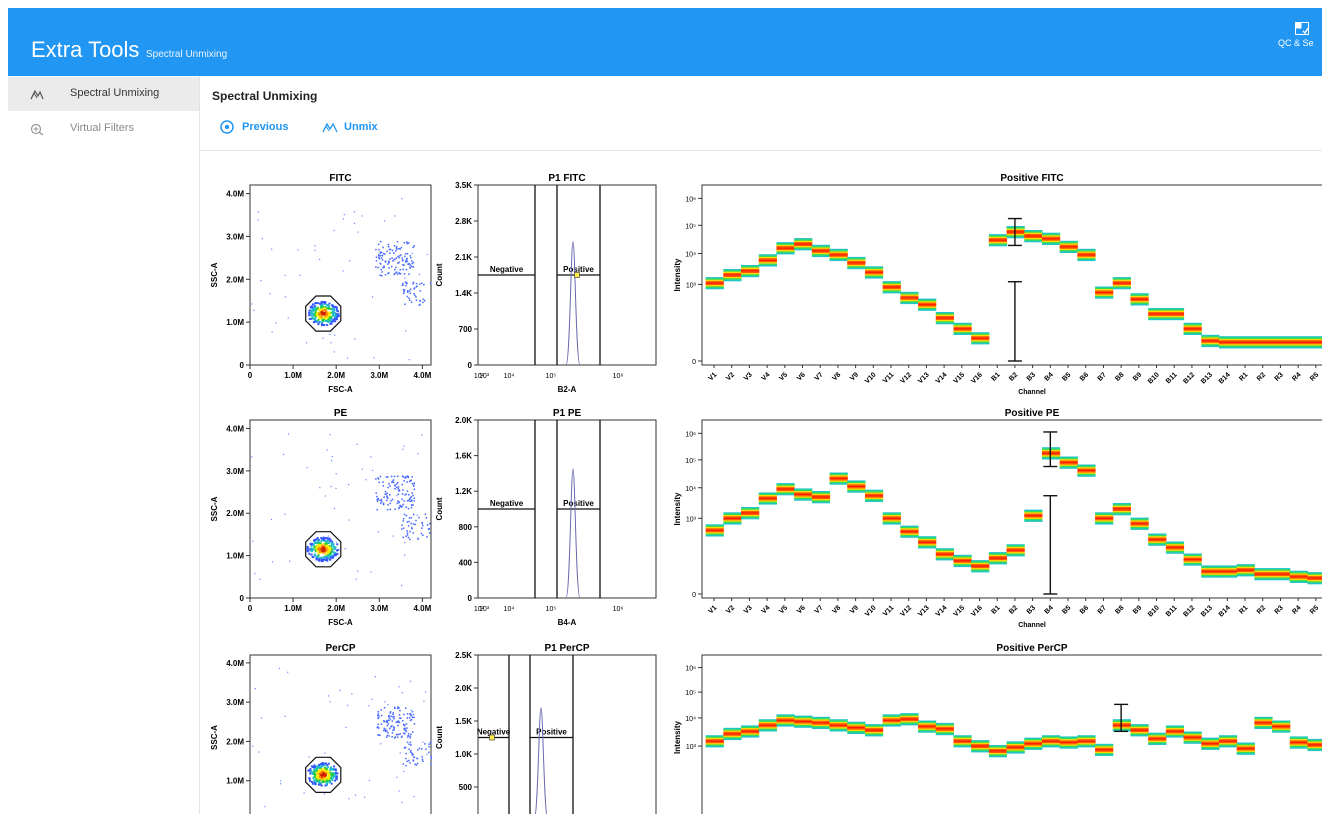 The width and height of the screenshot is (1322, 814). What do you see at coordinates (463, 754) in the screenshot?
I see `y-tick-label: 1.0K` at bounding box center [463, 754].